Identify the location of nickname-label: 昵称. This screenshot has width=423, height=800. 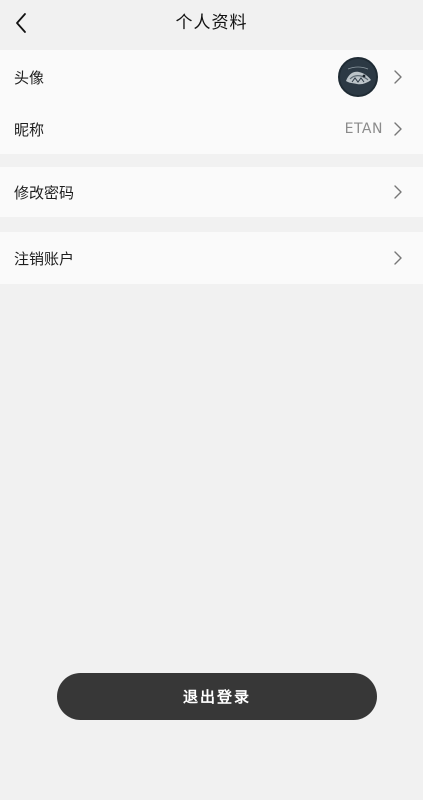
(29, 129).